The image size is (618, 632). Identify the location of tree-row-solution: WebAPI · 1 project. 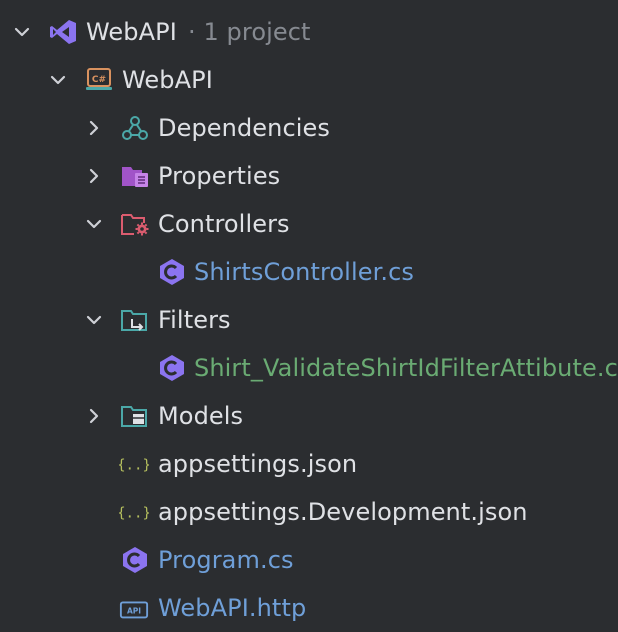
(309, 32).